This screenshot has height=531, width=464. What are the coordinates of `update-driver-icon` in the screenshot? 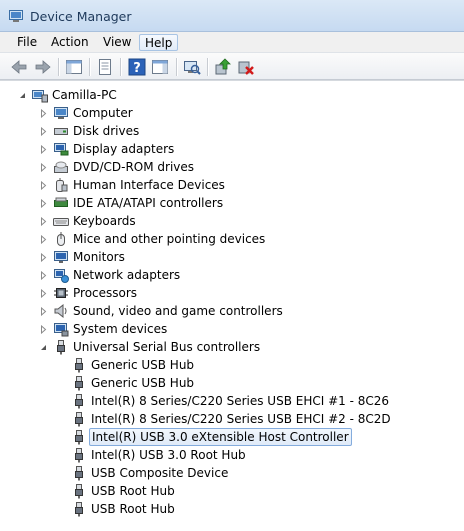 It's located at (223, 67).